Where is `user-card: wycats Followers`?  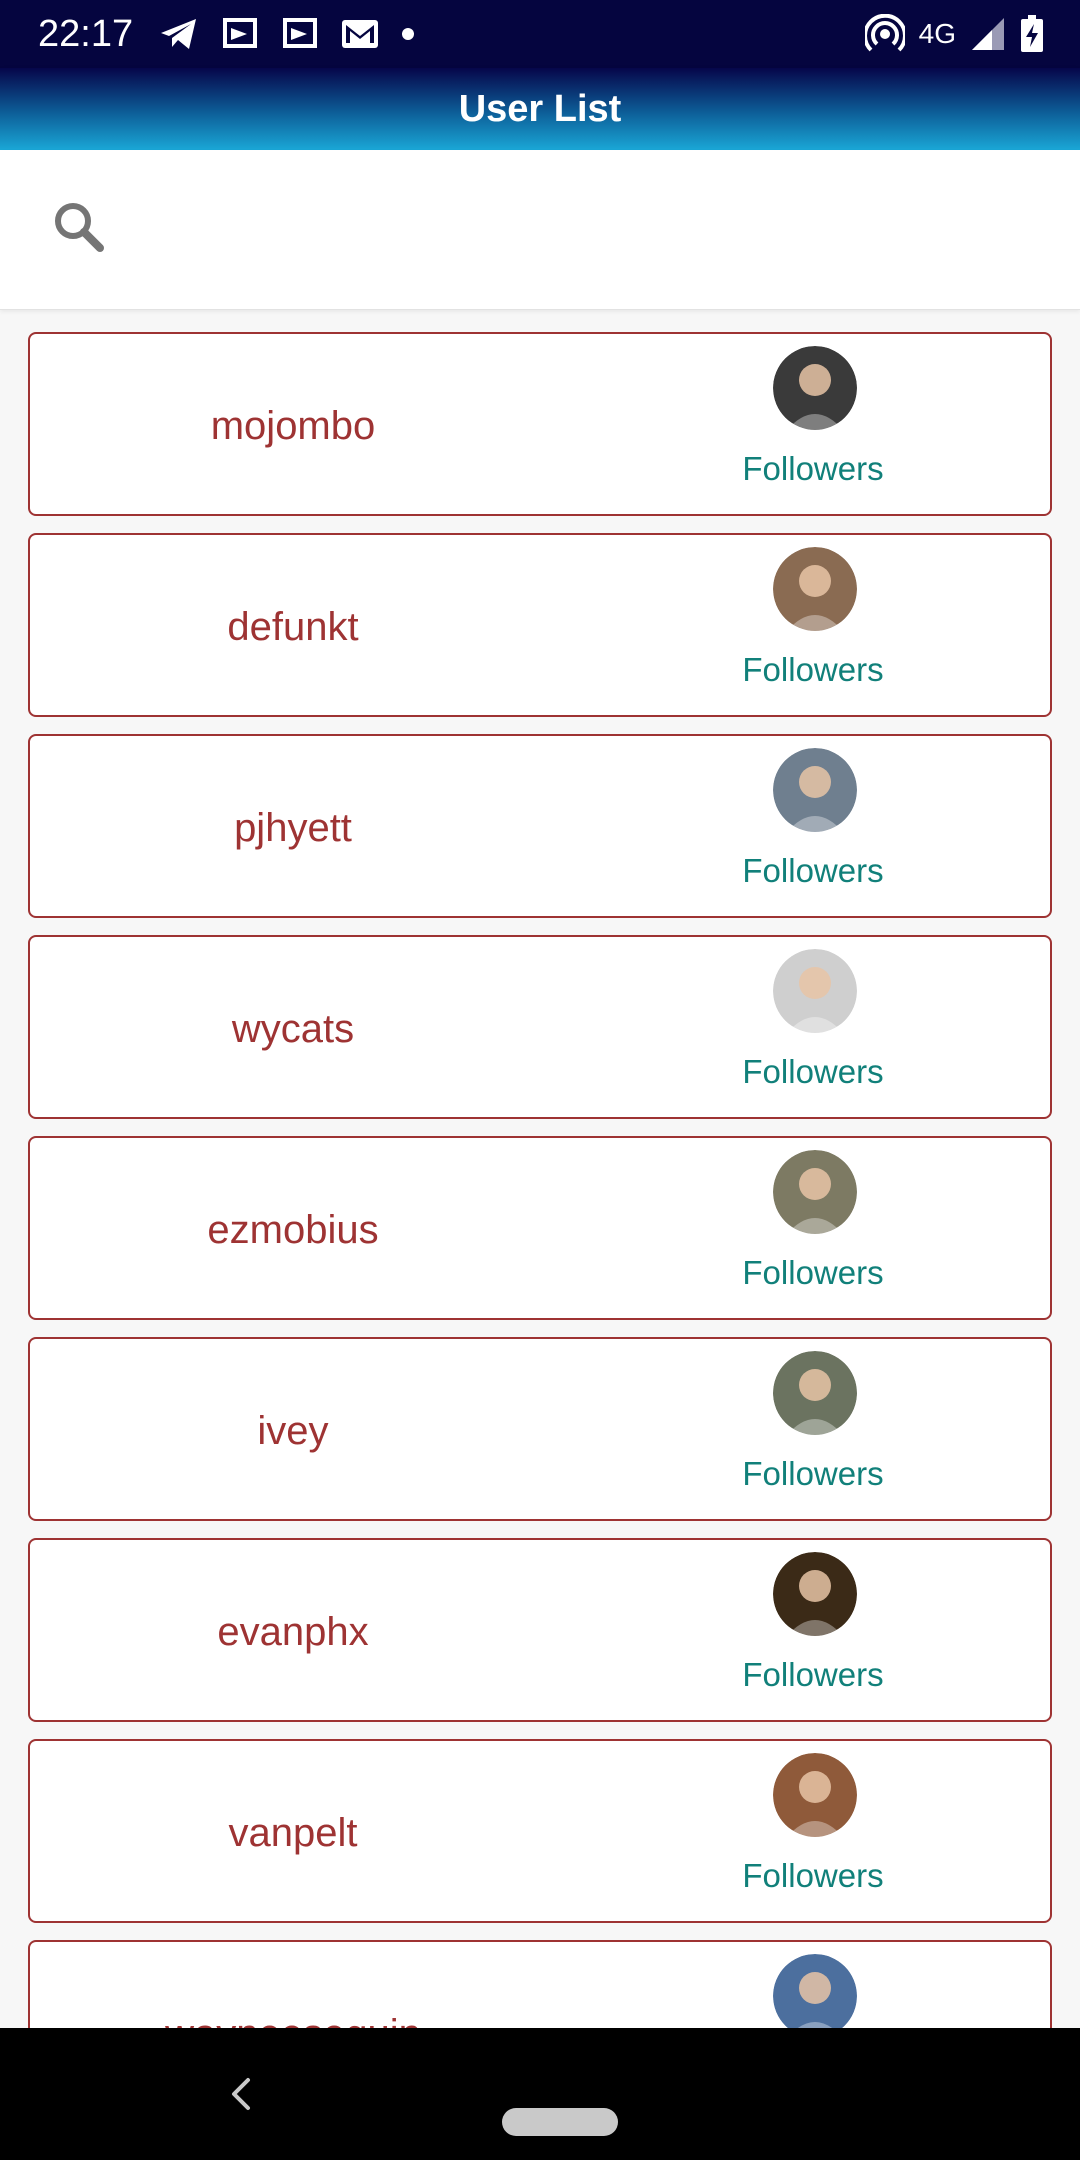 user-card: wycats Followers is located at coordinates (540, 1027).